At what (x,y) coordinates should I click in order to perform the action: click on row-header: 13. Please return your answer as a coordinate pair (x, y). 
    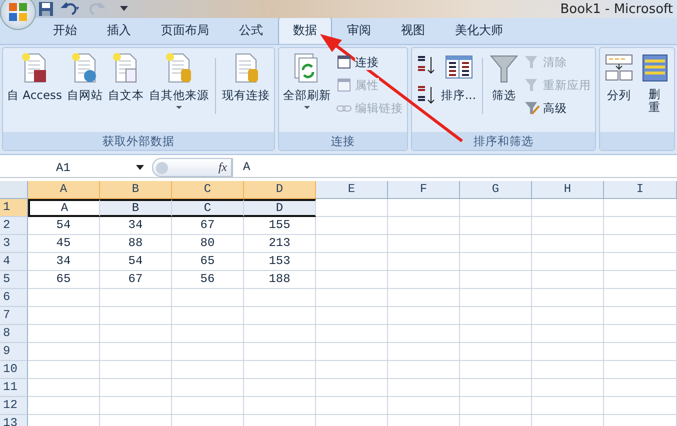
    Looking at the image, I should click on (14, 420).